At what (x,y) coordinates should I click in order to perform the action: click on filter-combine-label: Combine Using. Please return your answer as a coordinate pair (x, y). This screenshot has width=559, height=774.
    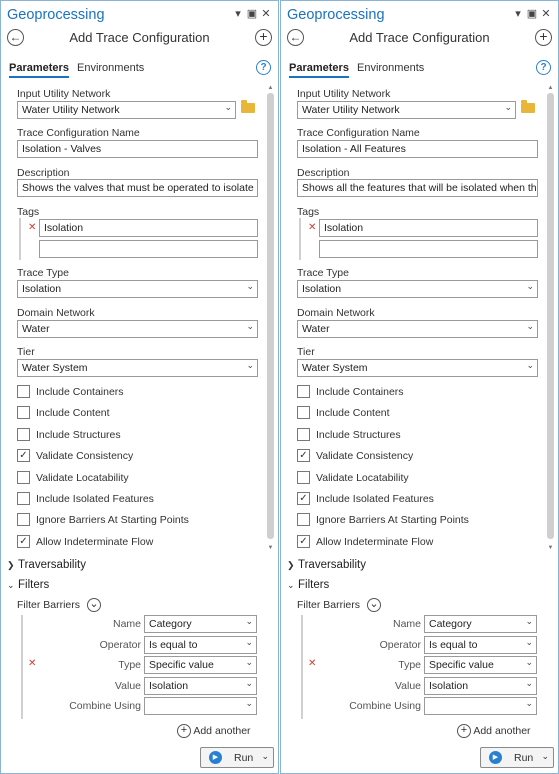
    Looking at the image, I should click on (385, 706).